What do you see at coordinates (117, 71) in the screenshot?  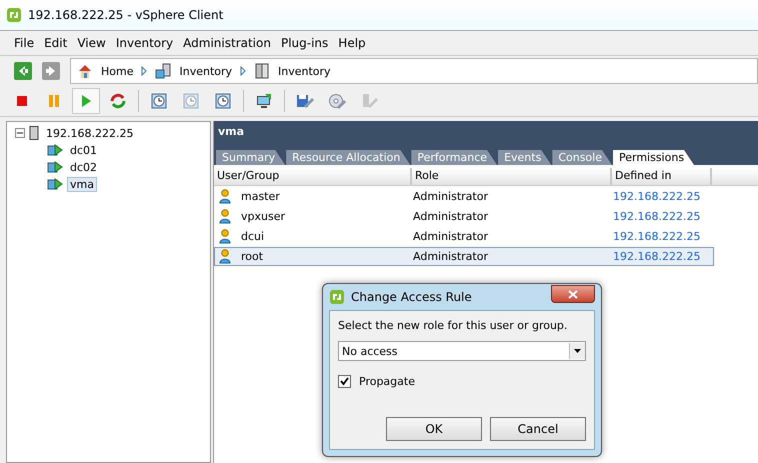 I see `breadcrumb-link: Home` at bounding box center [117, 71].